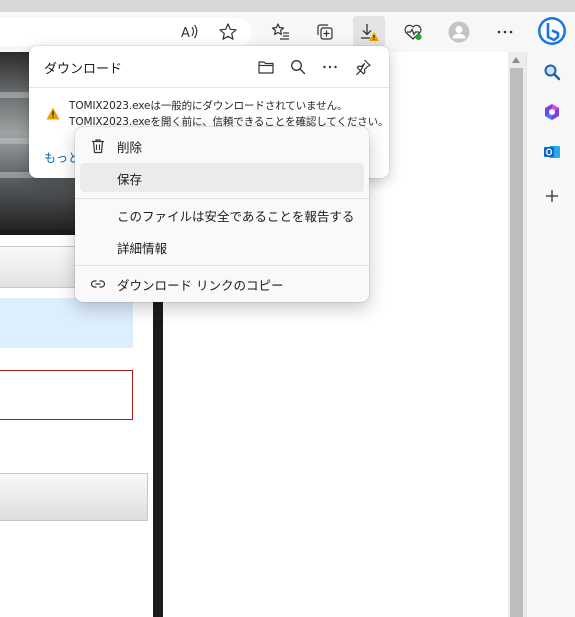  What do you see at coordinates (552, 31) in the screenshot?
I see `bing-copilot-icon` at bounding box center [552, 31].